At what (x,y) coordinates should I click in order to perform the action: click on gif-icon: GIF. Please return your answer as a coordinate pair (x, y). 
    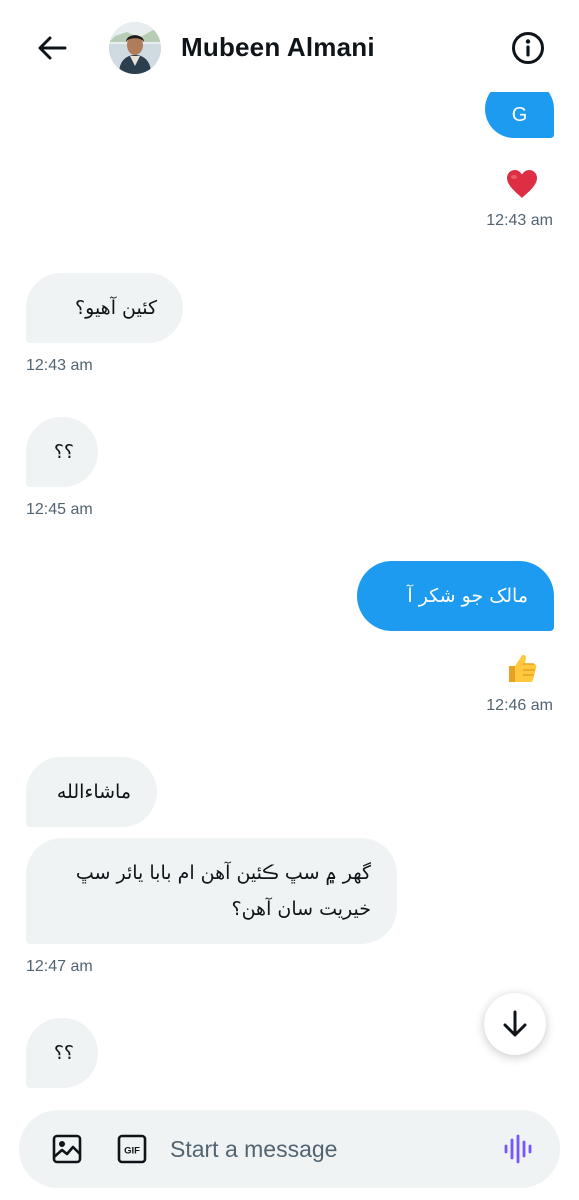
    Looking at the image, I should click on (132, 1149).